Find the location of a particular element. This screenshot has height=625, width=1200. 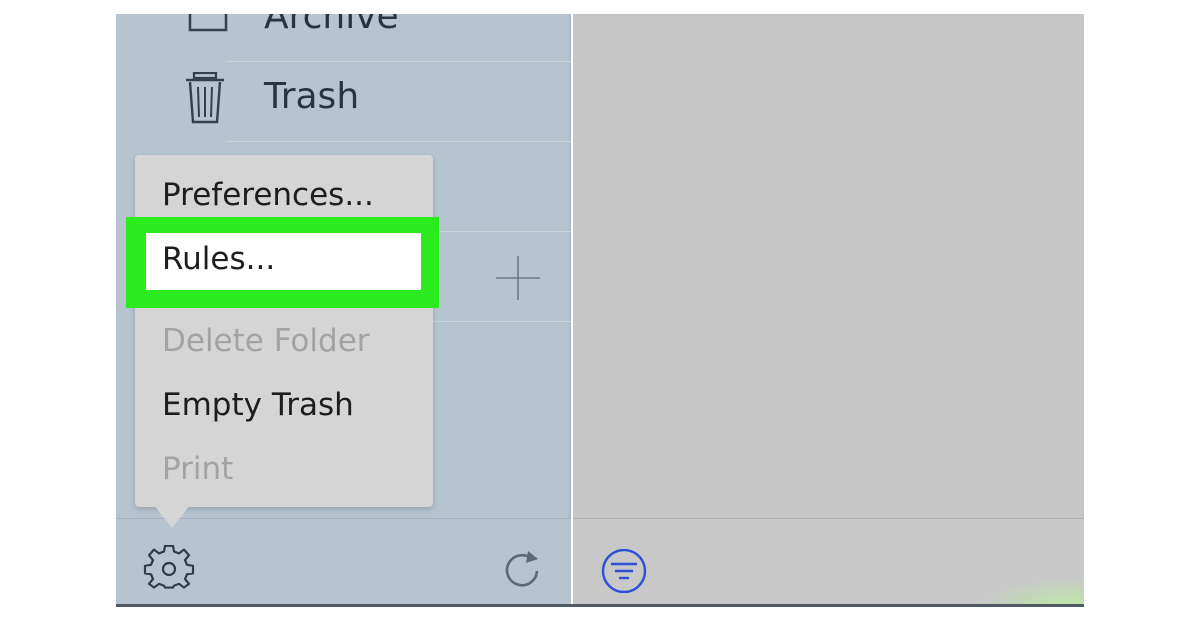

menu-item-delete-folder: Delete Folder is located at coordinates (266, 341).